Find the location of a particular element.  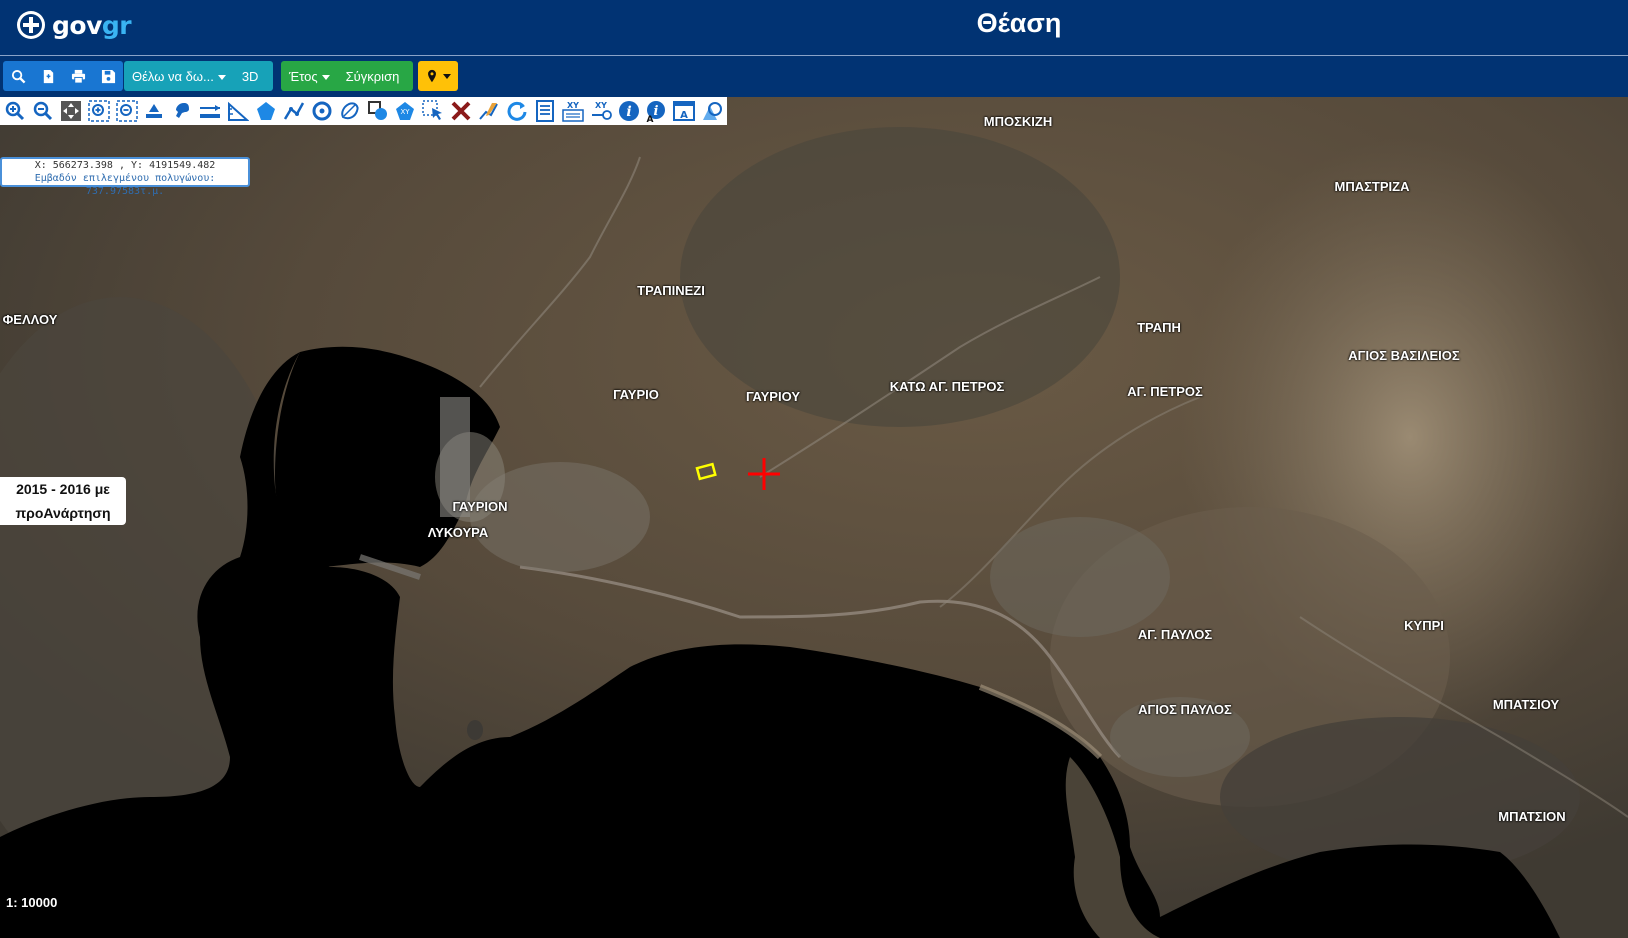

imagery-year-label: 2015 - 2016 με προΑνάρτηση is located at coordinates (63, 501).